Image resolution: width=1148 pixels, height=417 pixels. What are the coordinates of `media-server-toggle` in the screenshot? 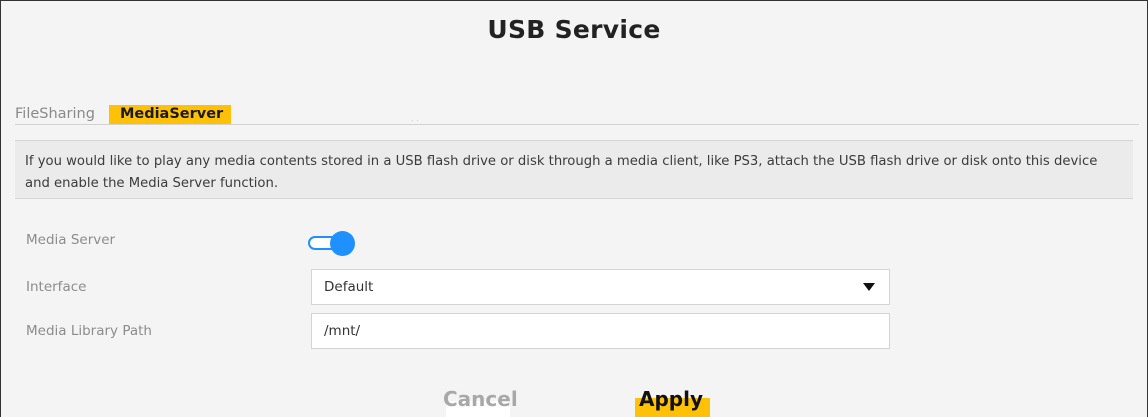 It's located at (332, 243).